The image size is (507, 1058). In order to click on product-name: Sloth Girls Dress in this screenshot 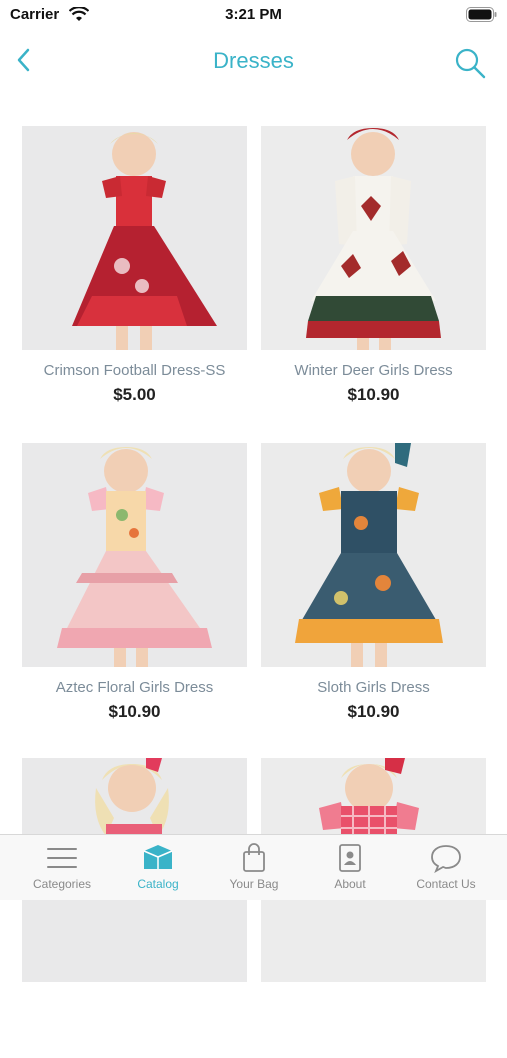, I will do `click(373, 687)`.